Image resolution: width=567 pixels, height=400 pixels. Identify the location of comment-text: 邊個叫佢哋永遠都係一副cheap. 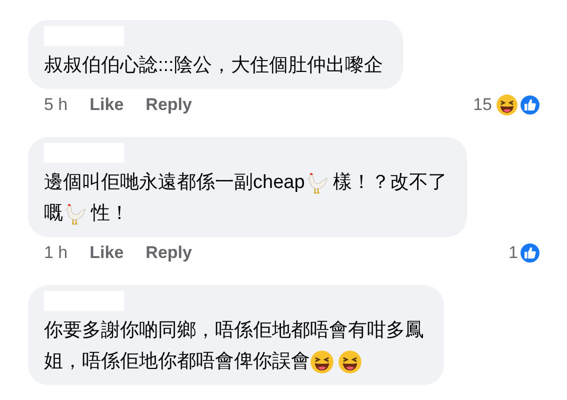
(174, 183).